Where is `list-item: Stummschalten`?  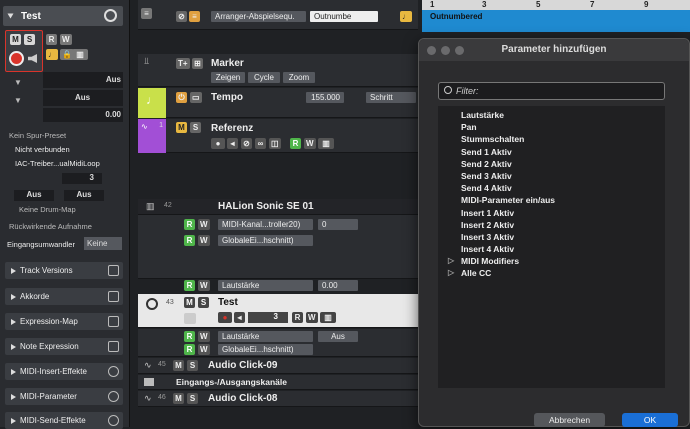
list-item: Stummschalten is located at coordinates (563, 139).